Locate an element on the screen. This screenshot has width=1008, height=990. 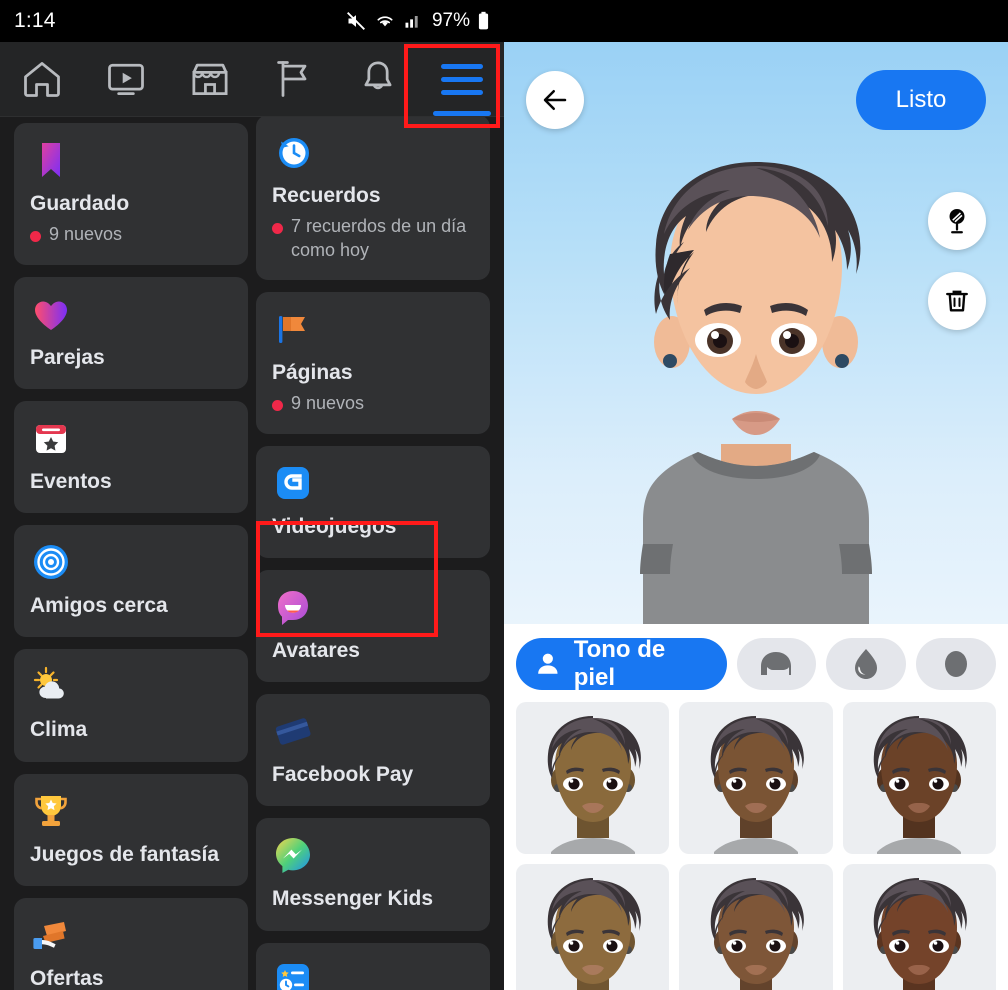
wifi-icon is located at coordinates (385, 21).